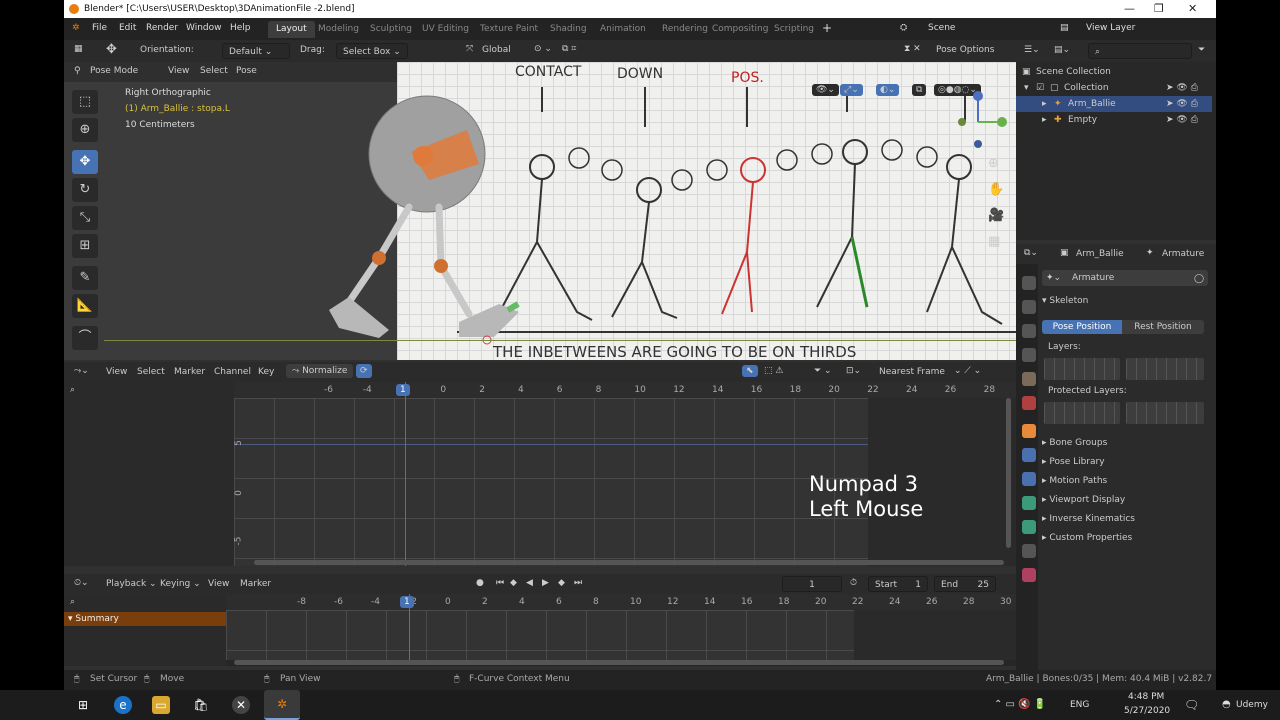 This screenshot has height=720, width=1280. I want to click on panel-custom-properties: ▸ Custom Properties, so click(1087, 538).